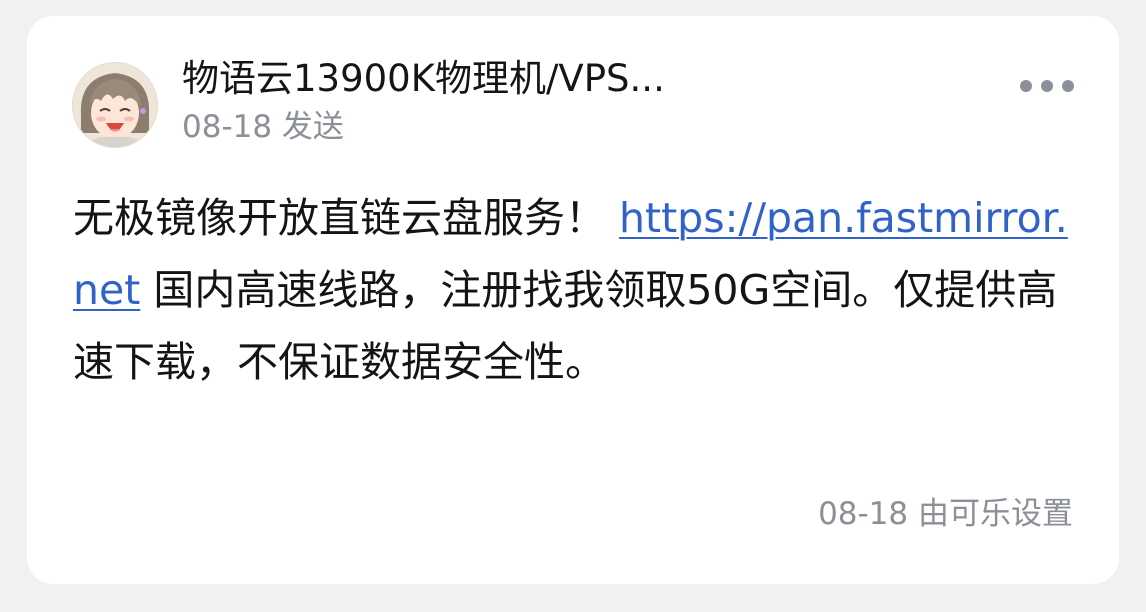 This screenshot has width=1146, height=612. What do you see at coordinates (945, 514) in the screenshot?
I see `footer-status: 08-18 由可乐设置` at bounding box center [945, 514].